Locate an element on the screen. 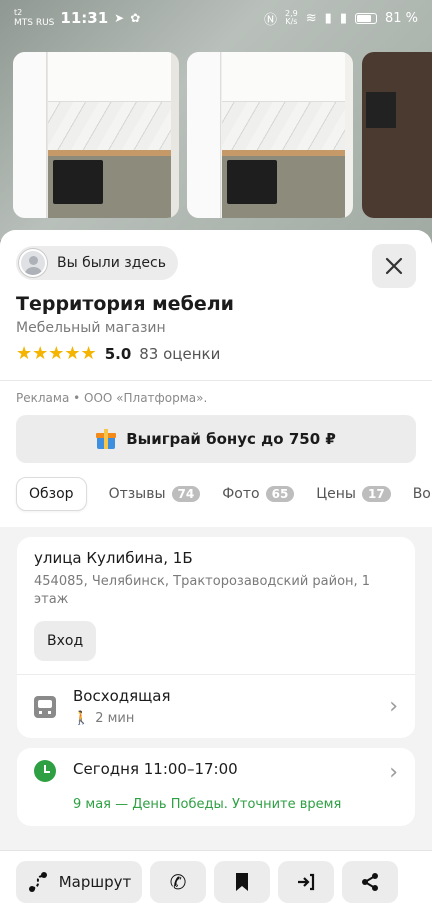 The image size is (432, 912). signal-icon: ▮ is located at coordinates (328, 18).